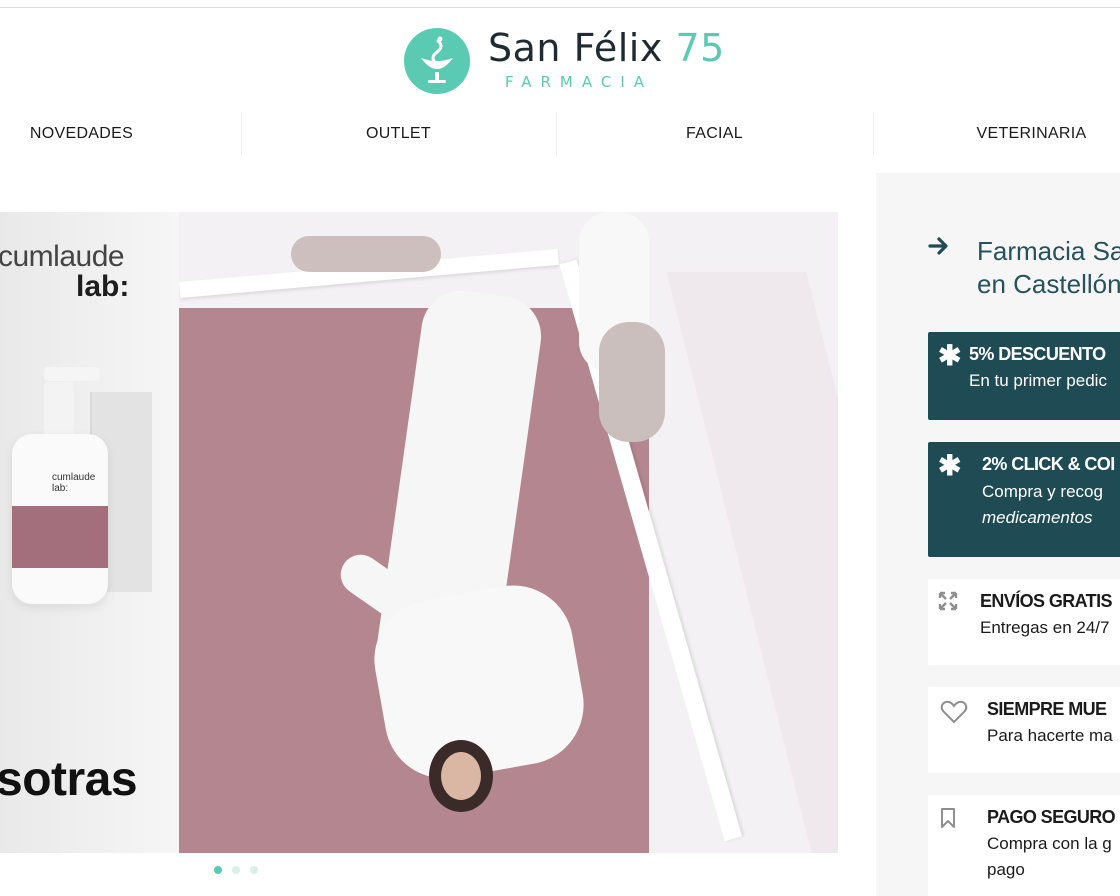 This screenshot has width=1120, height=896. What do you see at coordinates (1006, 869) in the screenshot?
I see `benefit-desc-2: pago` at bounding box center [1006, 869].